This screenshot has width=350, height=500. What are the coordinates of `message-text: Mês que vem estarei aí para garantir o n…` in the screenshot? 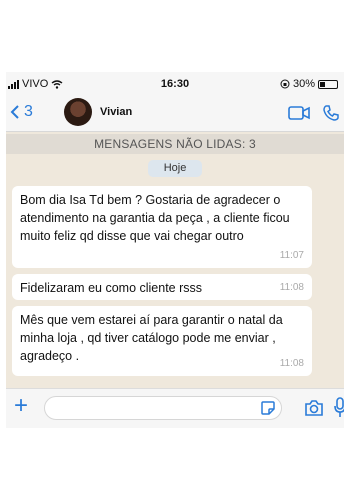 It's located at (151, 338).